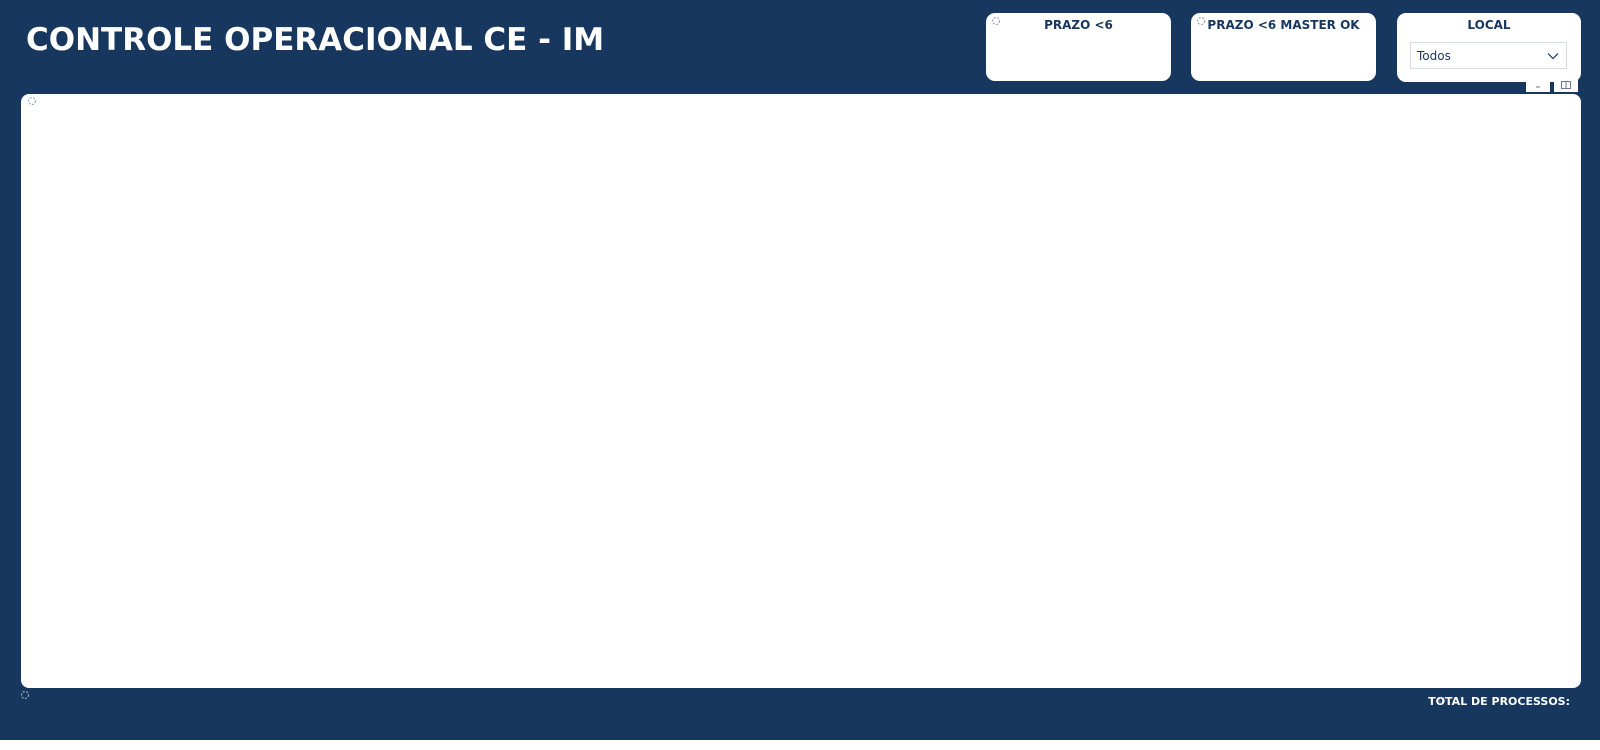  I want to click on focus-mode-button, so click(1538, 85).